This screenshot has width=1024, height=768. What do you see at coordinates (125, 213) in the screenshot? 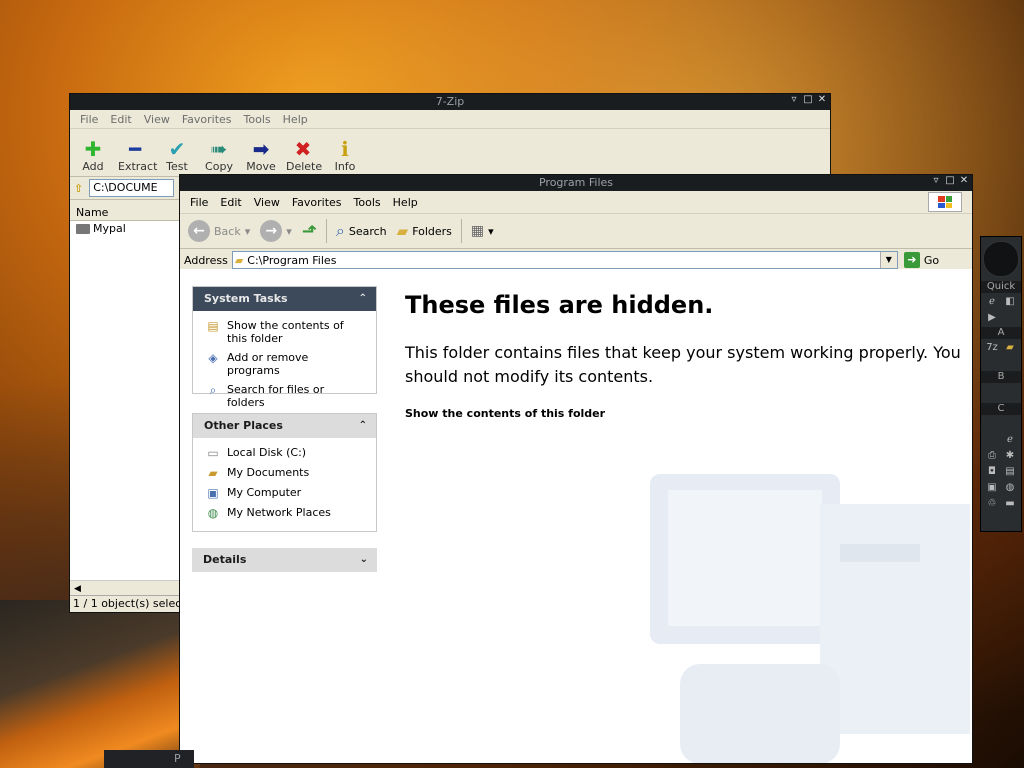
I see `zip-column-name: Name` at bounding box center [125, 213].